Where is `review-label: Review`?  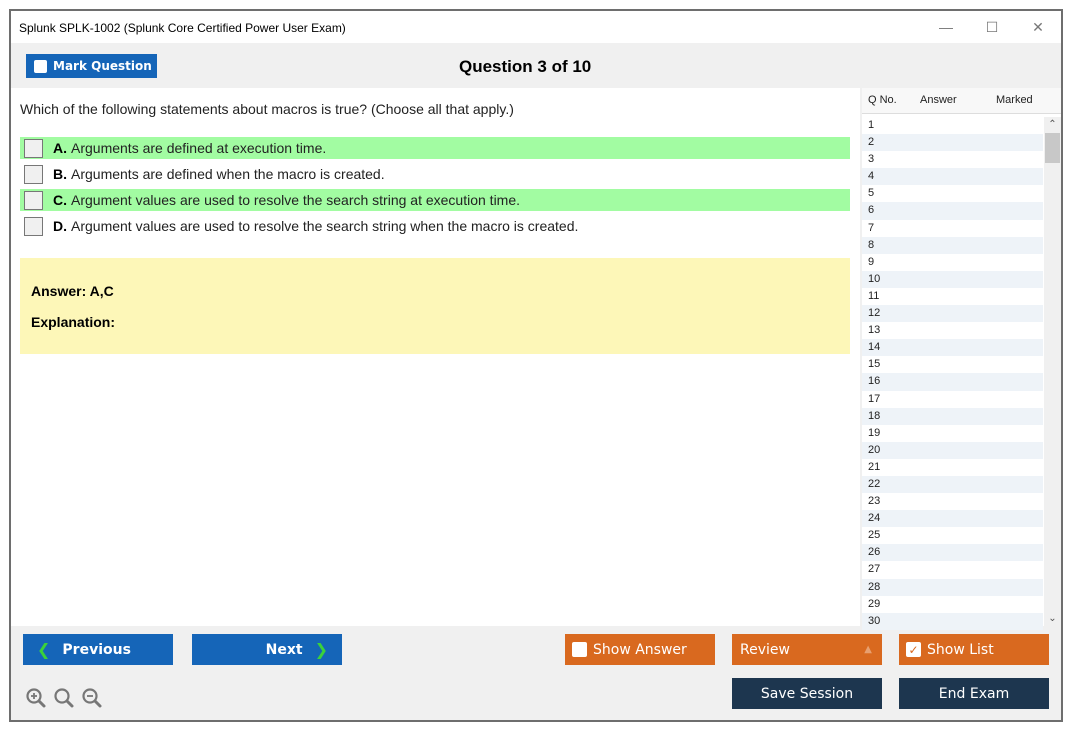 review-label: Review is located at coordinates (765, 649).